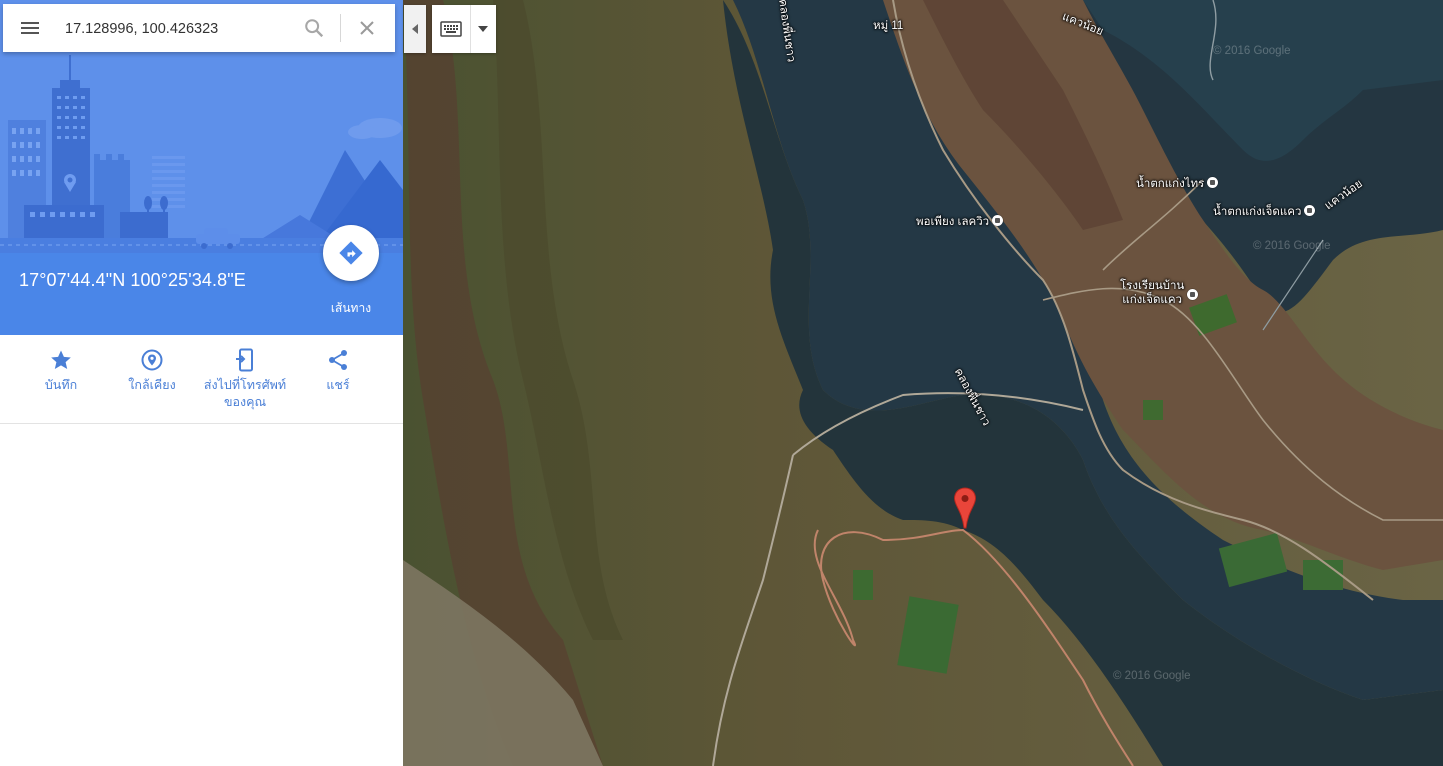 Image resolution: width=1443 pixels, height=766 pixels. Describe the element at coordinates (483, 29) in the screenshot. I see `dropdown-arrow-icon` at that location.